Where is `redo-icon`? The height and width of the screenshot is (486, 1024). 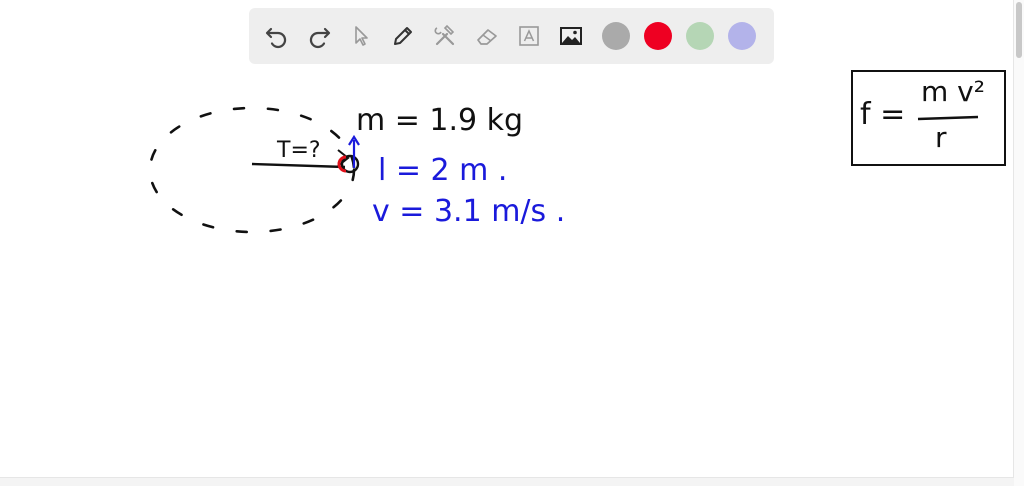
redo-icon is located at coordinates (320, 38).